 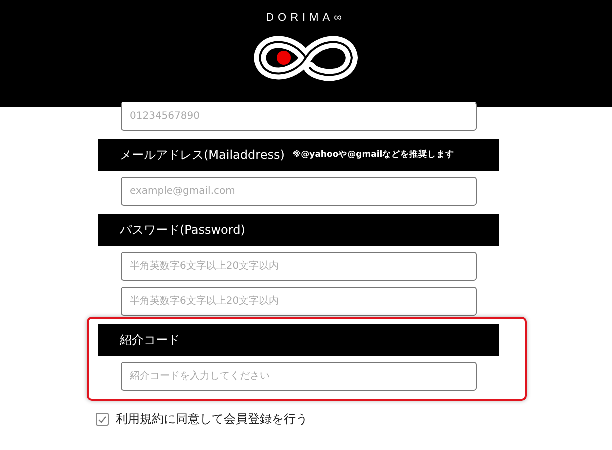 What do you see at coordinates (150, 340) in the screenshot?
I see `heading-label: 紹介コード` at bounding box center [150, 340].